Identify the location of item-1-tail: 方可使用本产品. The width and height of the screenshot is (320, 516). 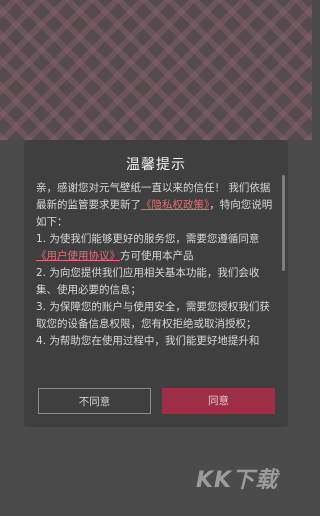
(157, 256).